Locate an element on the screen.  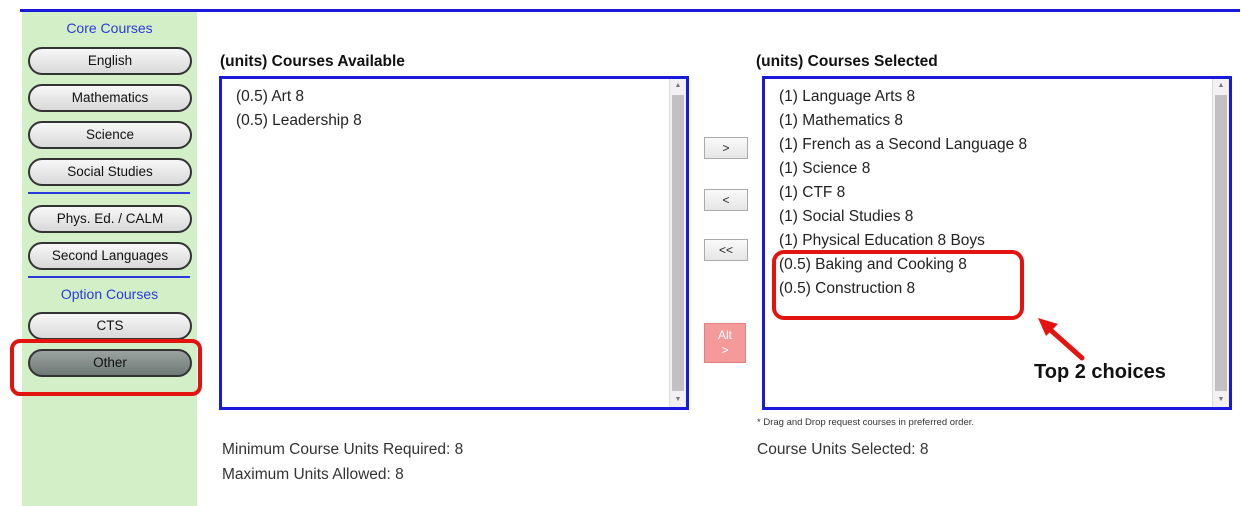
social-studies-button: Social Studies is located at coordinates (110, 172).